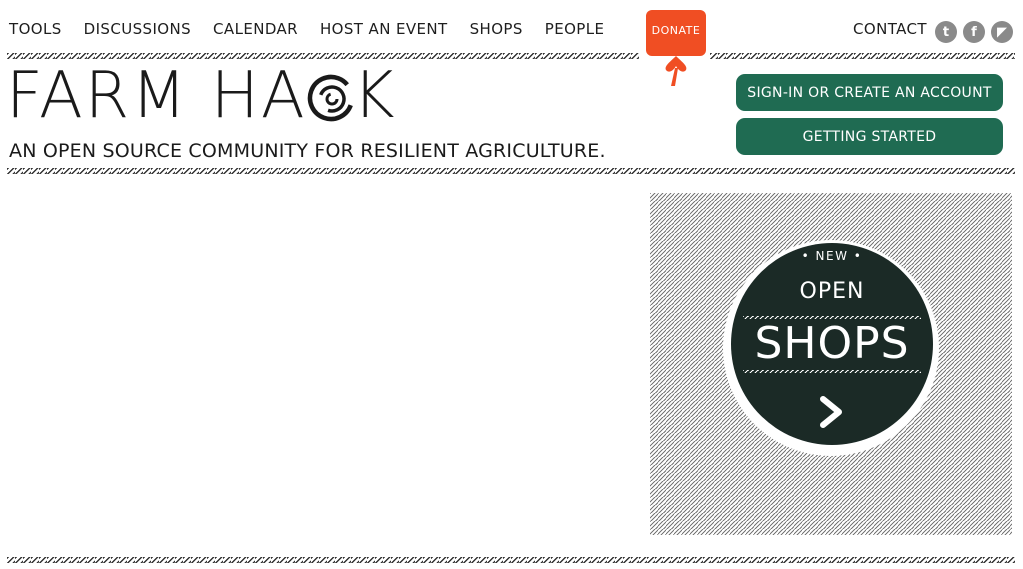  What do you see at coordinates (374, 96) in the screenshot?
I see `logo-text-end: K` at bounding box center [374, 96].